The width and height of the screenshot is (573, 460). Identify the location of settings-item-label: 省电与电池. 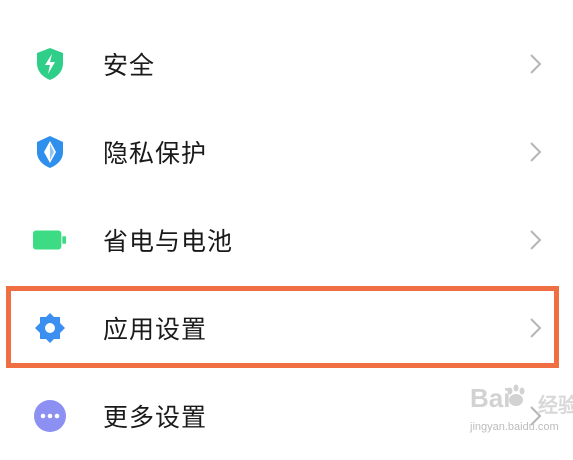
(168, 241).